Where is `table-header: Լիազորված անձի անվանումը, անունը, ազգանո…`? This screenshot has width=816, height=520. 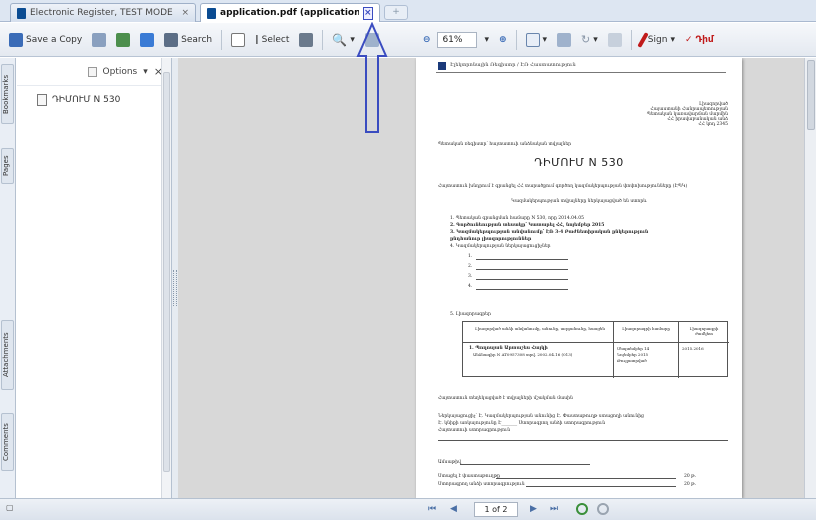
table-header: Լիազորված անձի անվանումը, անունը, ազգանո… is located at coordinates (540, 328).